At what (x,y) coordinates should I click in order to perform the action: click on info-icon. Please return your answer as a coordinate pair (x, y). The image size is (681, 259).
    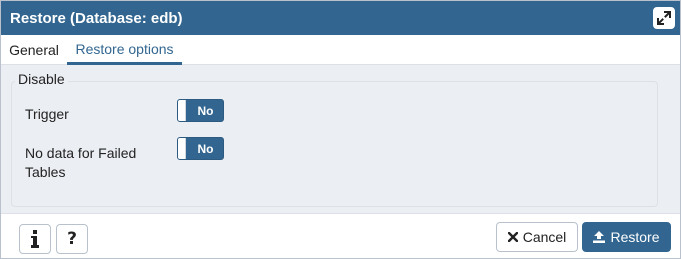
    Looking at the image, I should click on (35, 239).